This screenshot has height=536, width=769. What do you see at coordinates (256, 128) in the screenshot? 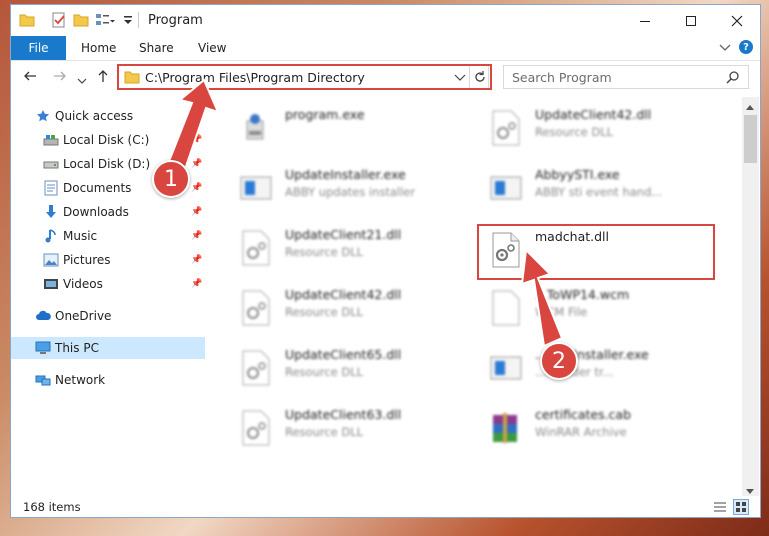
I see `exe-icon` at bounding box center [256, 128].